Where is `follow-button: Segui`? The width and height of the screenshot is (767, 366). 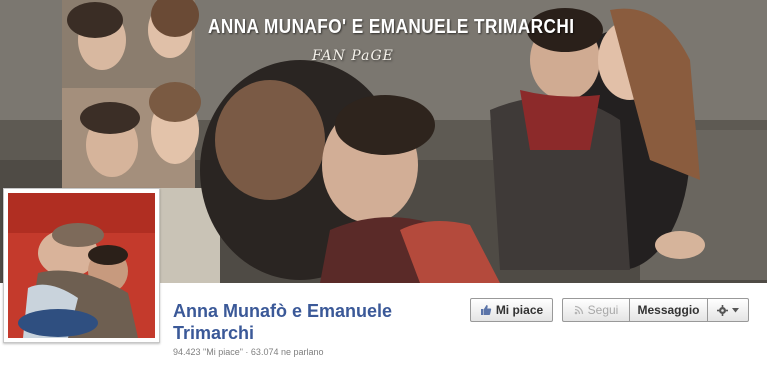
follow-button: Segui is located at coordinates (595, 310).